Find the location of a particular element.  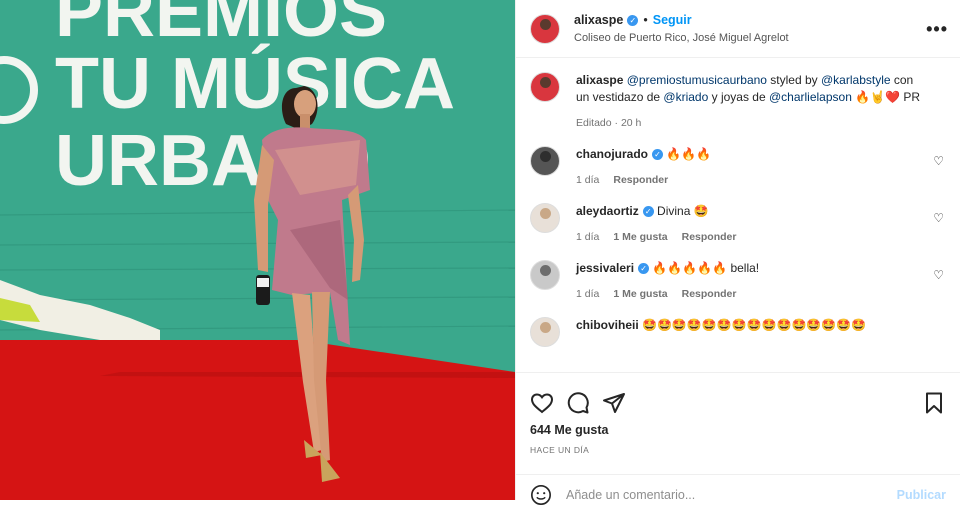

edited-label: Editado · 20 h is located at coordinates (609, 123).